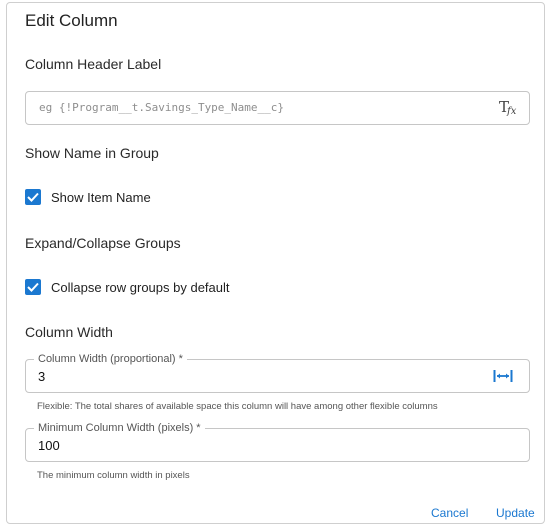  Describe the element at coordinates (71, 20) in the screenshot. I see `dialog-title: Edit Column` at that location.